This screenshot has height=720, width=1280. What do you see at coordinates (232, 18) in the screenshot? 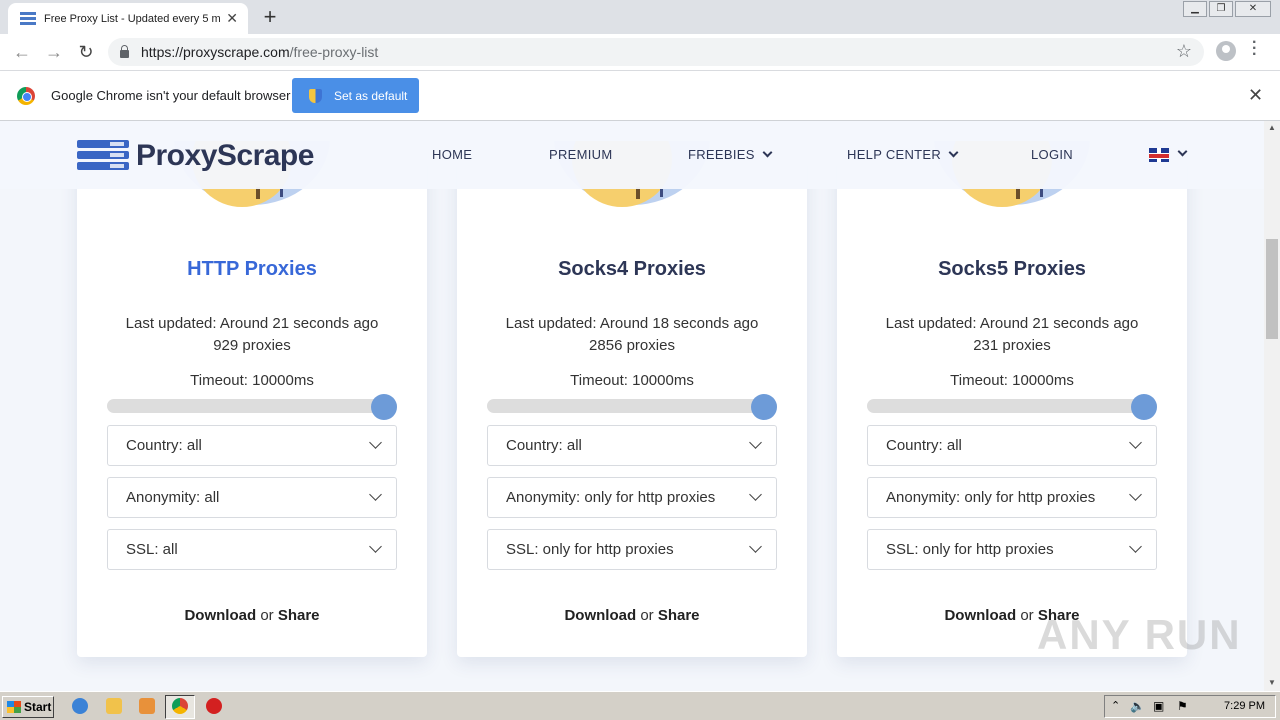
I see `tab-close-icon: ✕` at bounding box center [232, 18].